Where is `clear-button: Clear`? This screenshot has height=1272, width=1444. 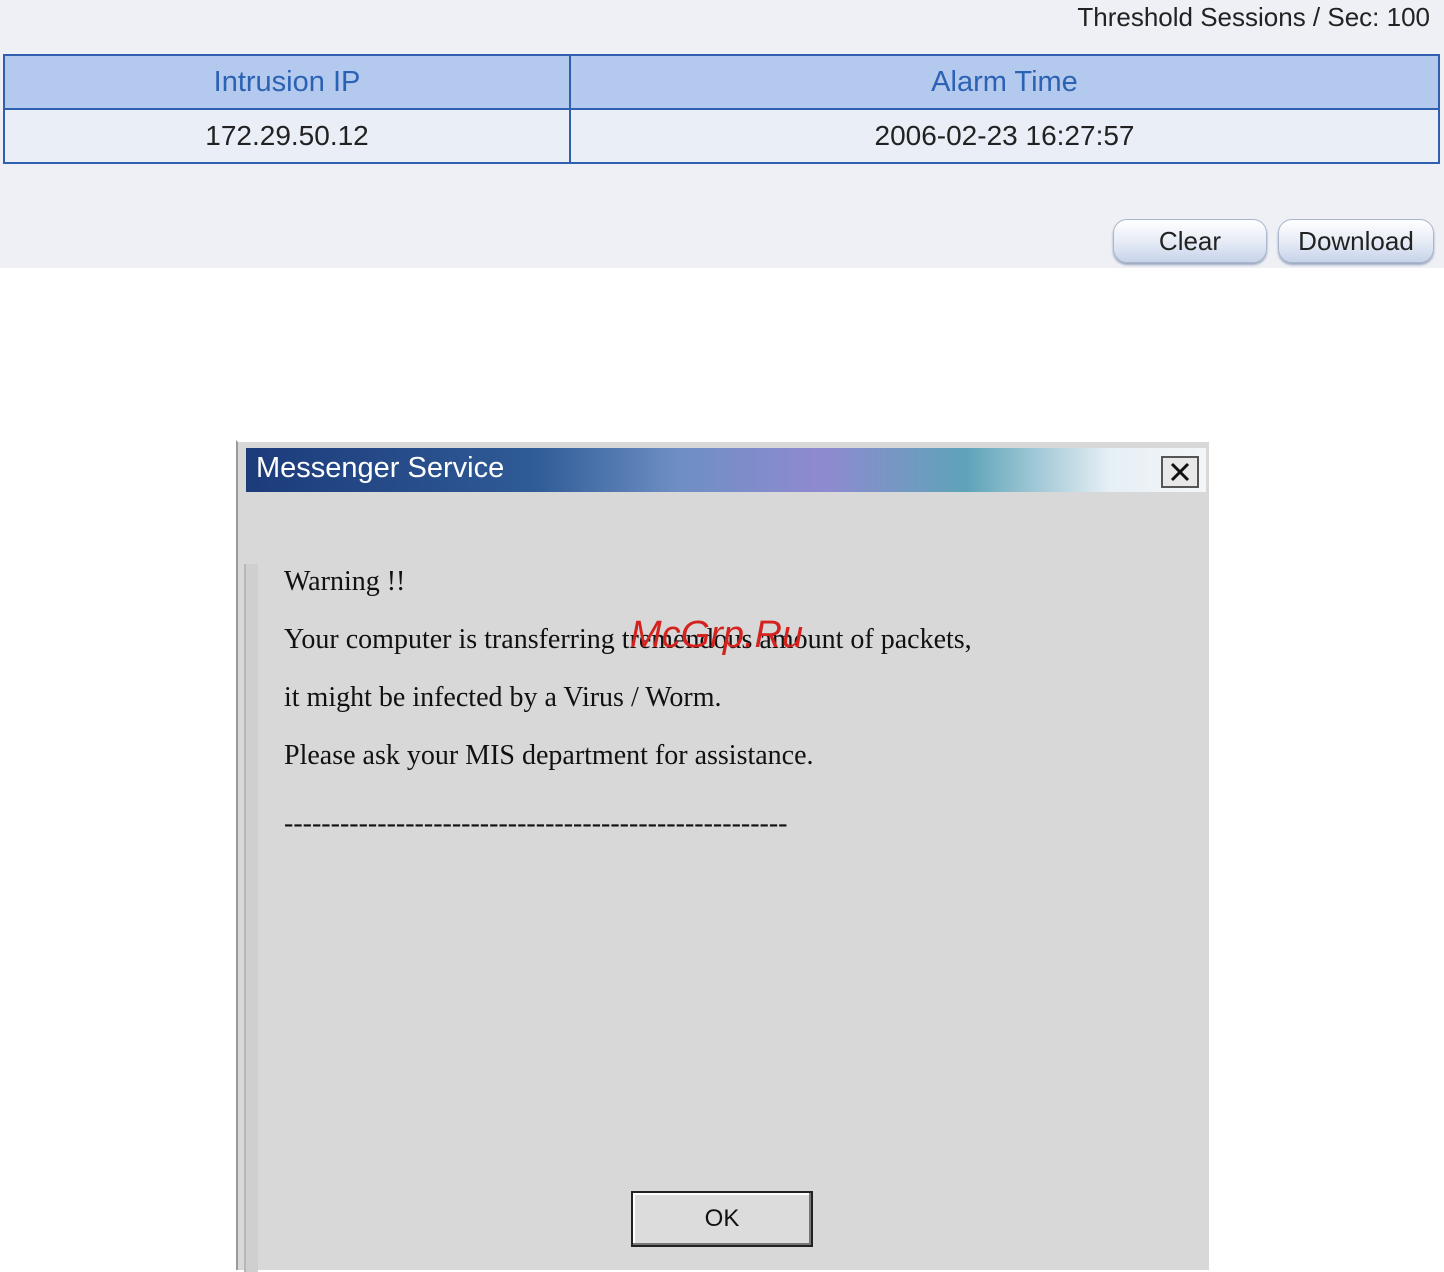 clear-button: Clear is located at coordinates (1190, 241).